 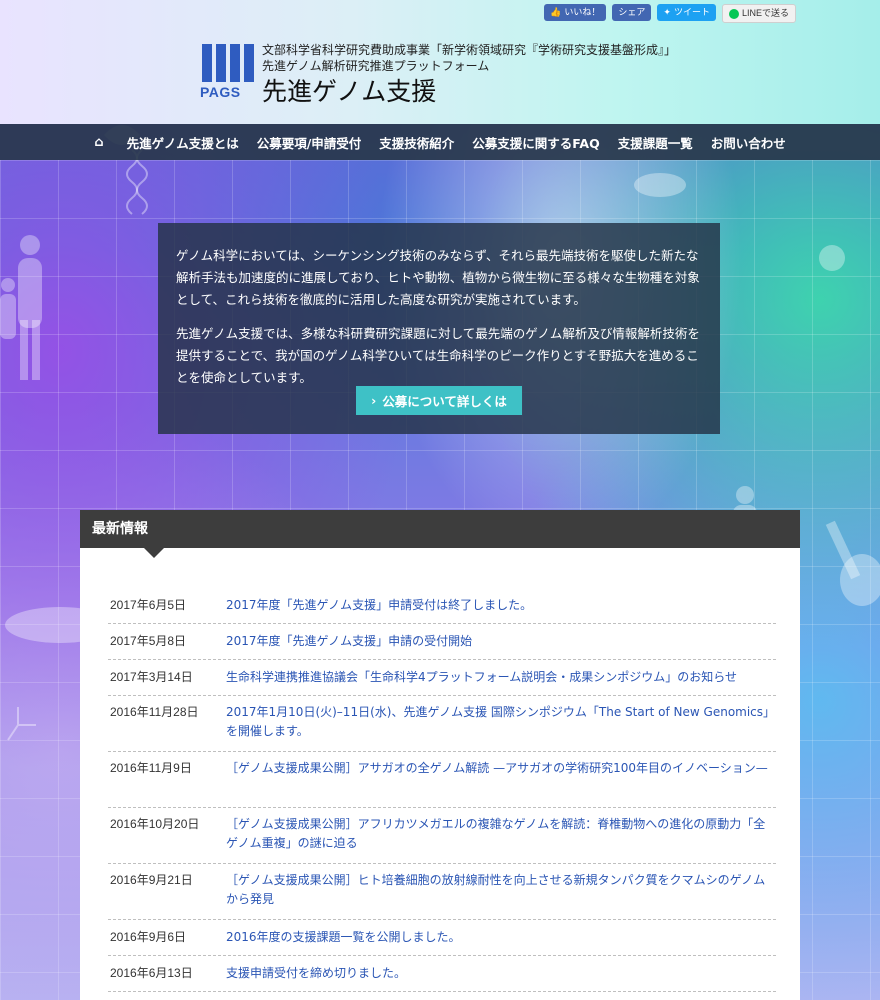 What do you see at coordinates (155, 824) in the screenshot?
I see `news-date: 2016年10月20日` at bounding box center [155, 824].